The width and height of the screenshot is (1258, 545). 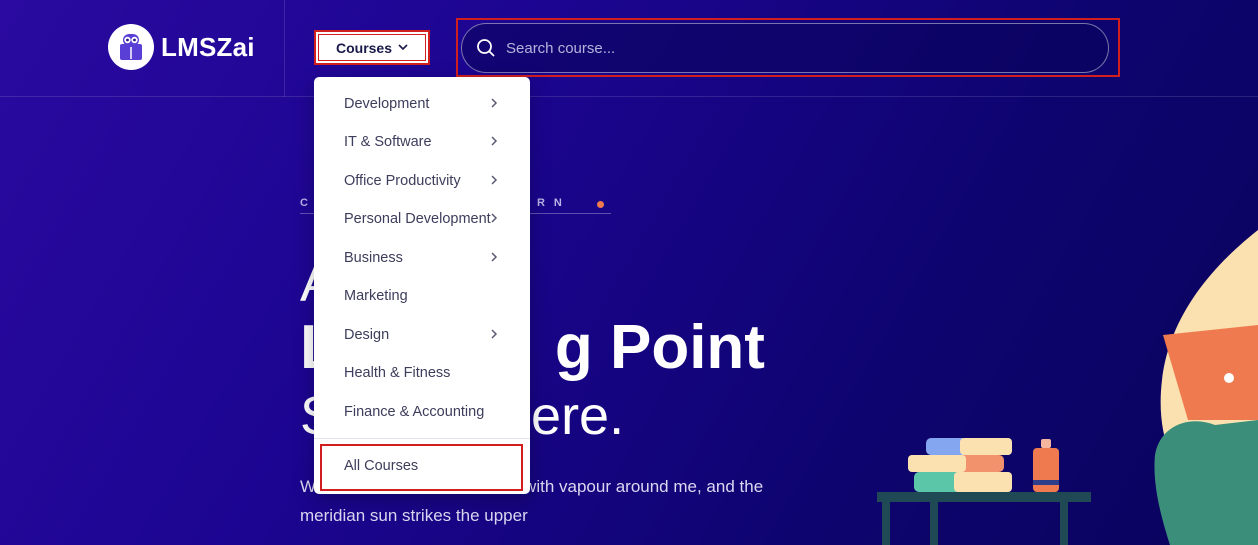 What do you see at coordinates (600, 204) in the screenshot?
I see `accent-dot` at bounding box center [600, 204].